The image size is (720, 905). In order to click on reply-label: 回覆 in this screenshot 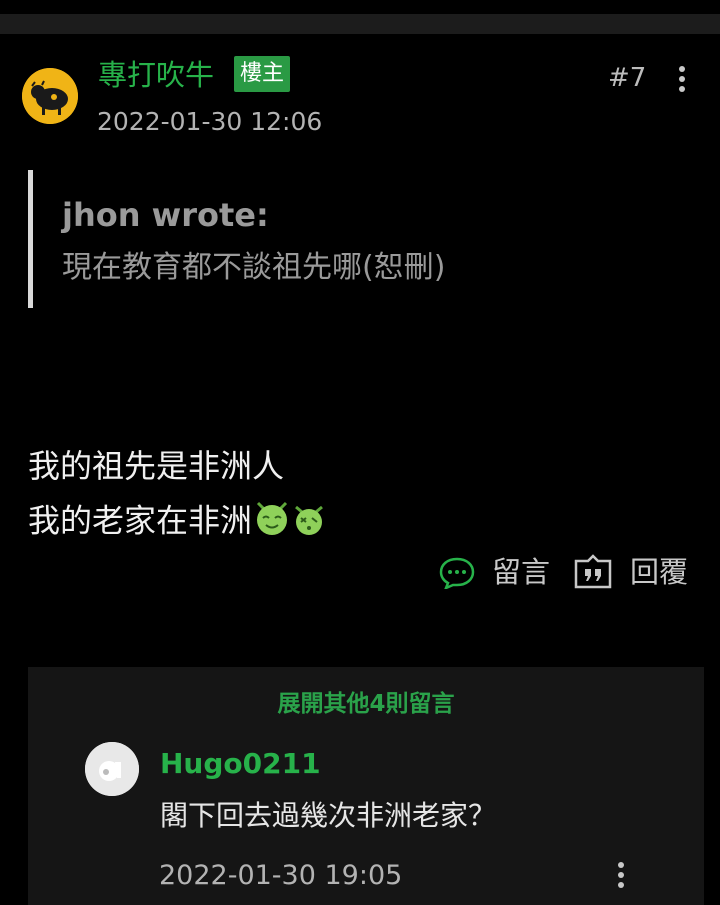, I will do `click(659, 572)`.